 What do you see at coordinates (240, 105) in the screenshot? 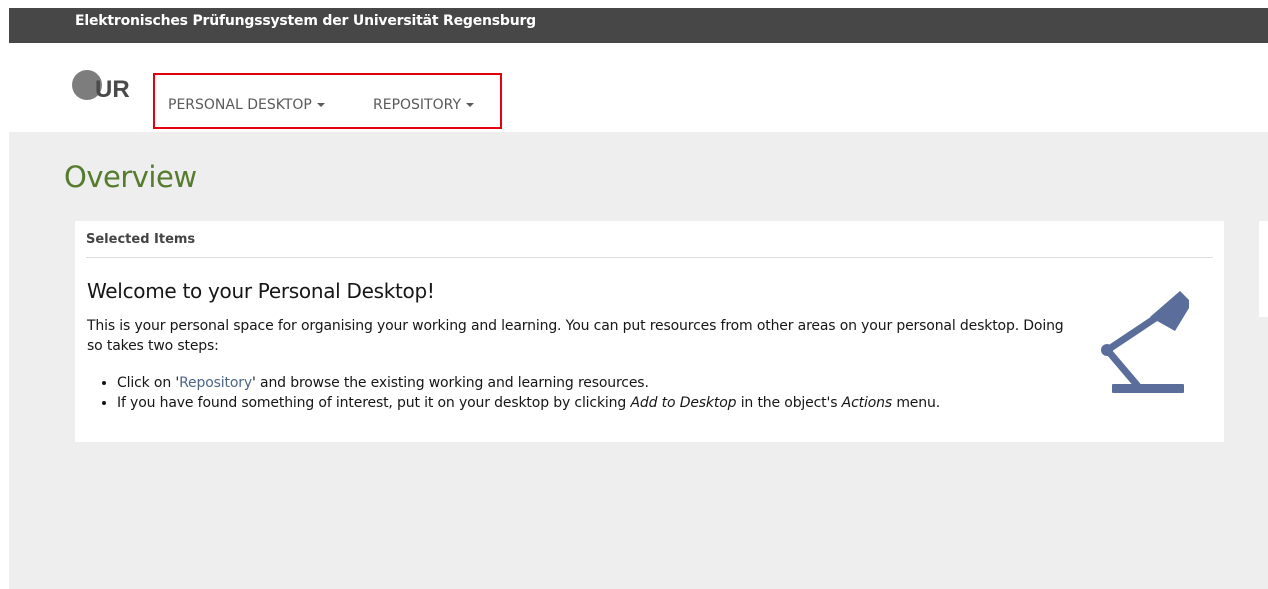
I see `nav-personal-desktop-label: PERSONAL DESKTOP` at bounding box center [240, 105].